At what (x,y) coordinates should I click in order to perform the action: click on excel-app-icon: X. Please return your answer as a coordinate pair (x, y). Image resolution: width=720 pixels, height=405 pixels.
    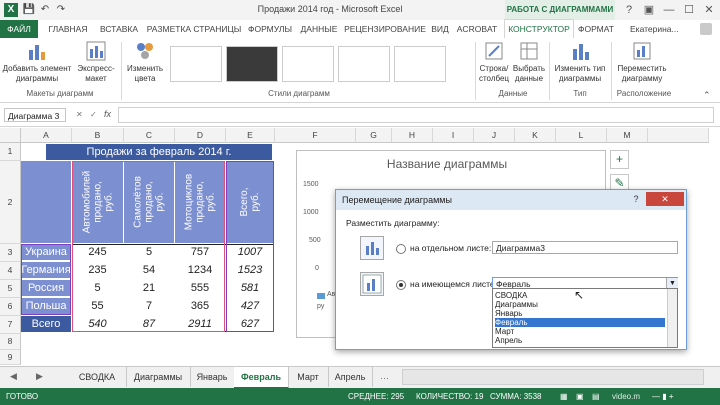
    Looking at the image, I should click on (11, 10).